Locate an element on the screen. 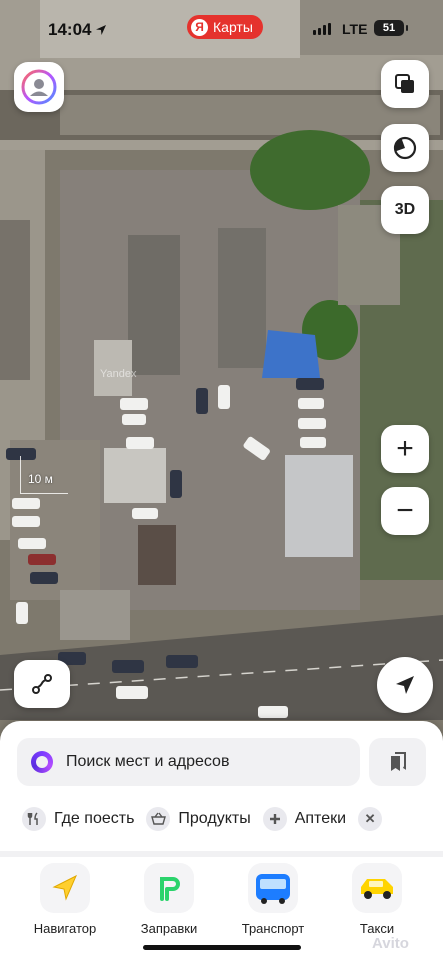 This screenshot has width=443, height=960. bookmarks-button is located at coordinates (397, 762).